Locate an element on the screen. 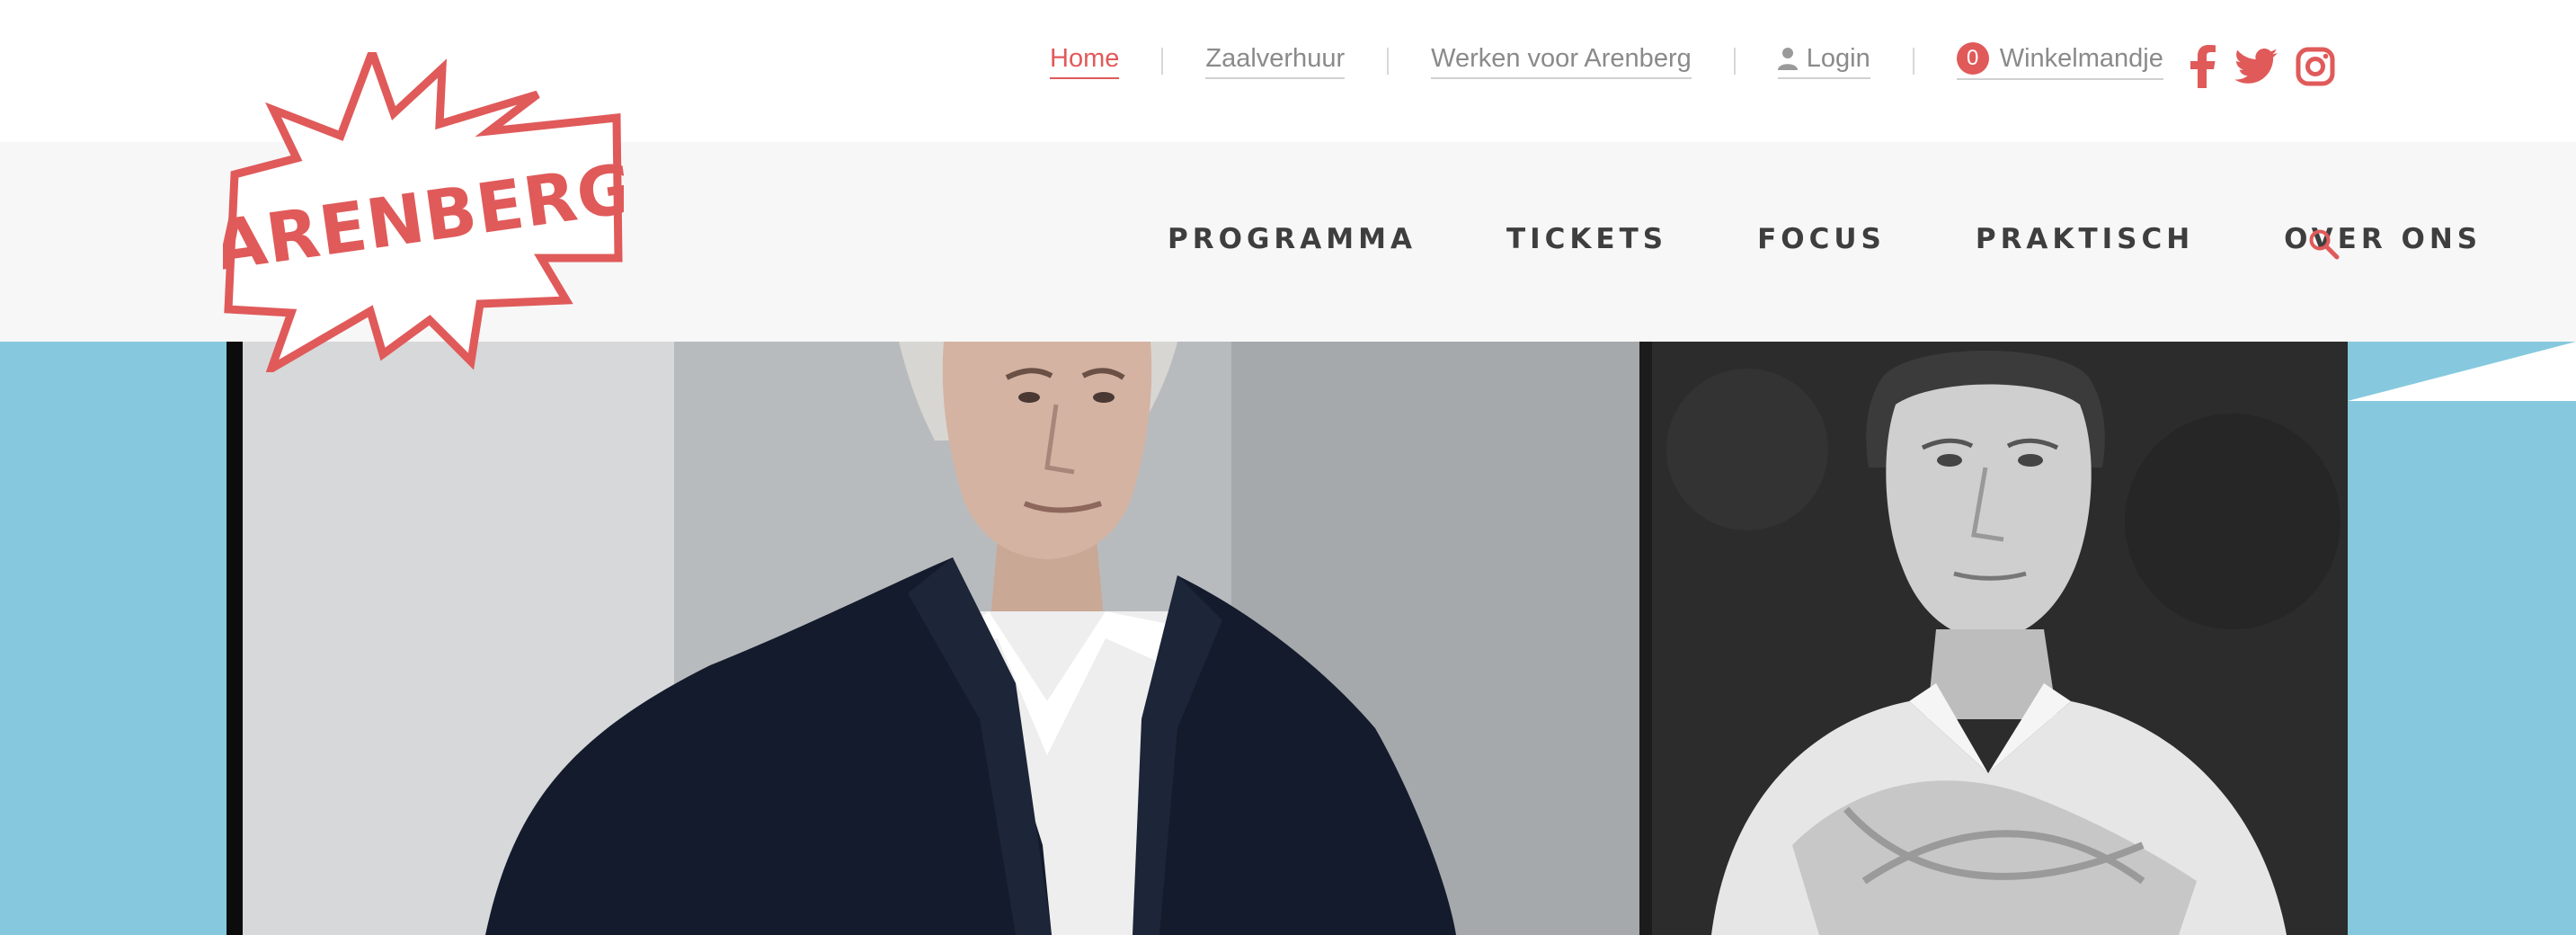 The width and height of the screenshot is (2576, 935). nav-item-praktisch: PRAKTISCH is located at coordinates (2085, 239).